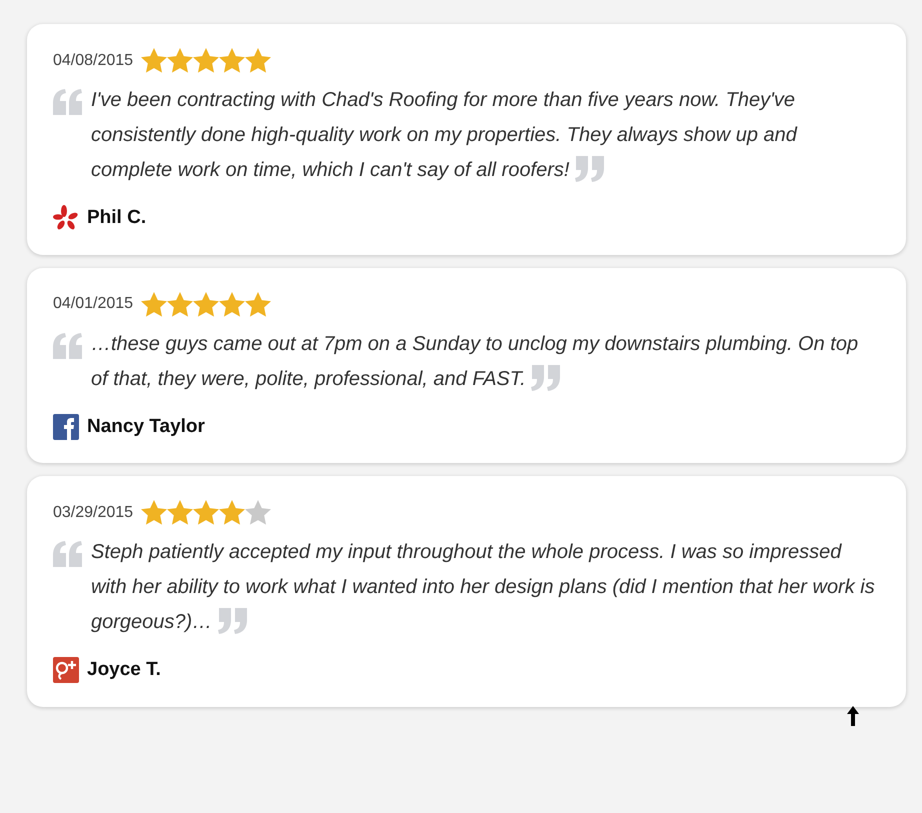 The image size is (922, 813). I want to click on review-date: 04/08/2015, so click(93, 60).